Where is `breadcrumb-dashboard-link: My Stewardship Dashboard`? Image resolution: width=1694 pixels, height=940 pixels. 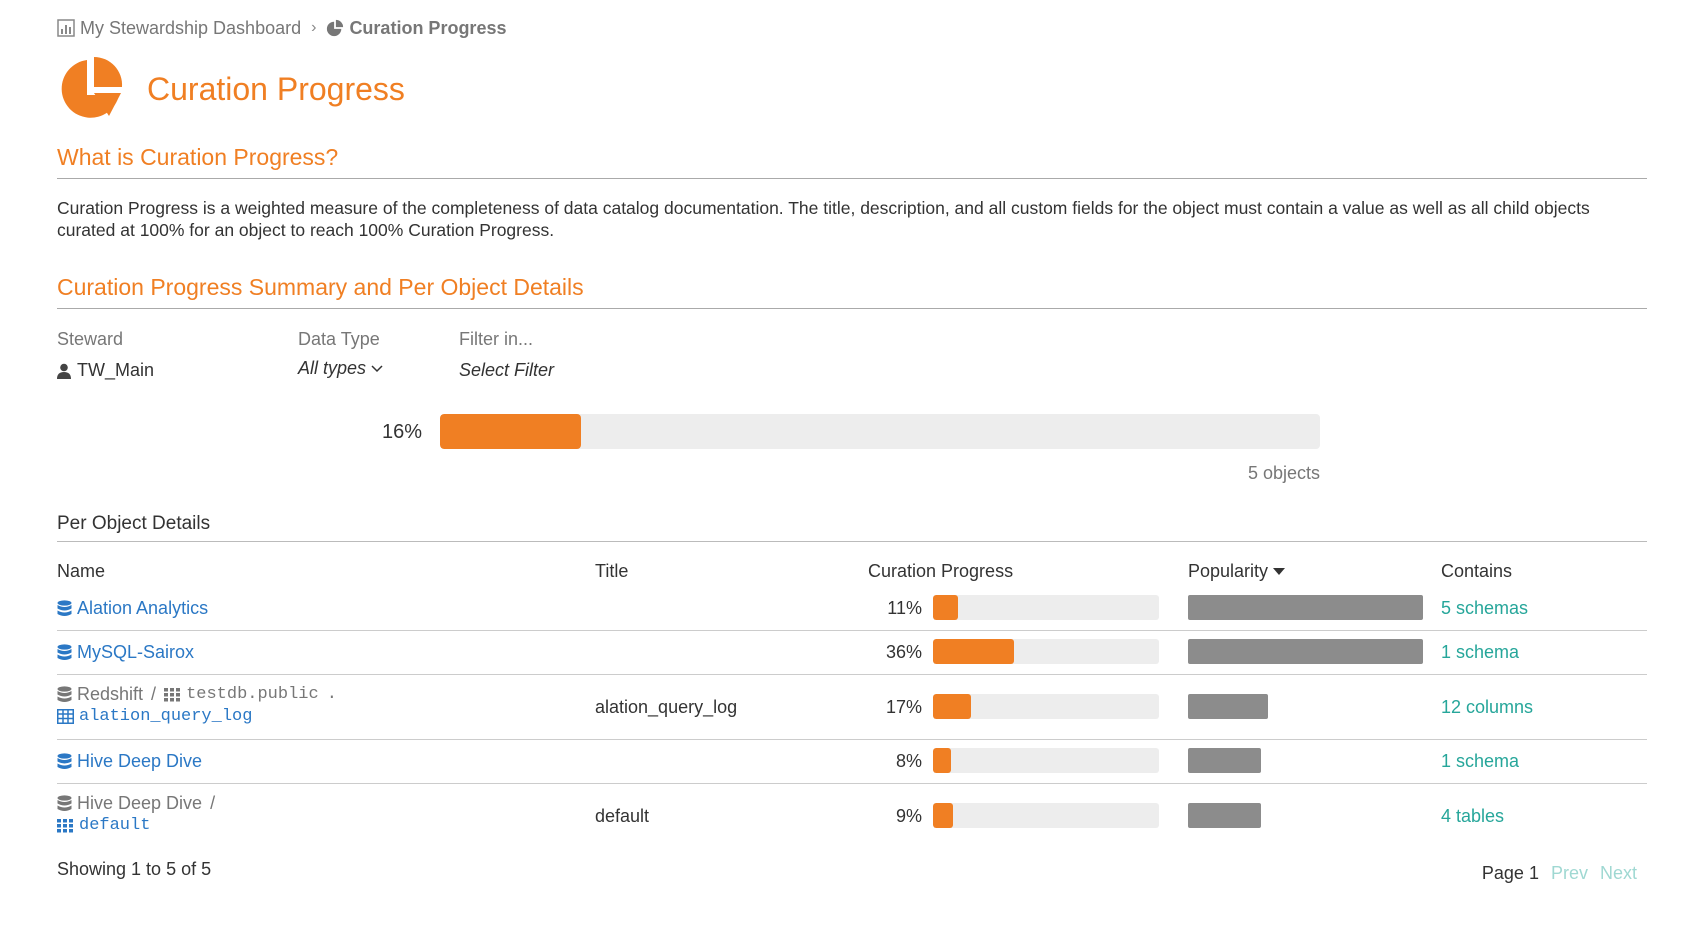 breadcrumb-dashboard-link: My Stewardship Dashboard is located at coordinates (179, 28).